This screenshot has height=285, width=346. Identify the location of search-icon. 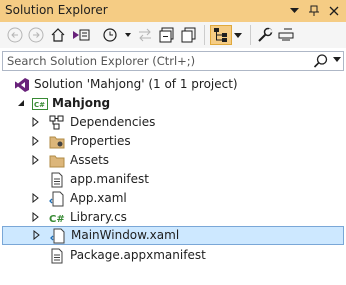
(320, 61).